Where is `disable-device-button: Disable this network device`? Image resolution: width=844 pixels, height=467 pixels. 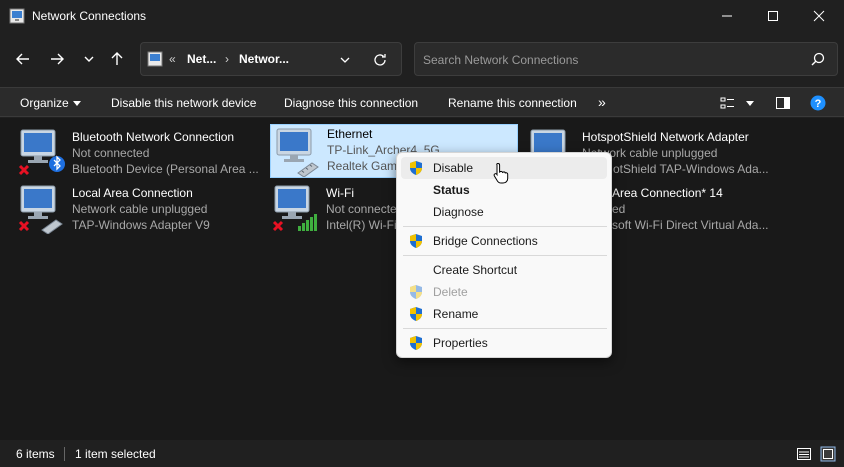
disable-device-button: Disable this network device is located at coordinates (183, 103).